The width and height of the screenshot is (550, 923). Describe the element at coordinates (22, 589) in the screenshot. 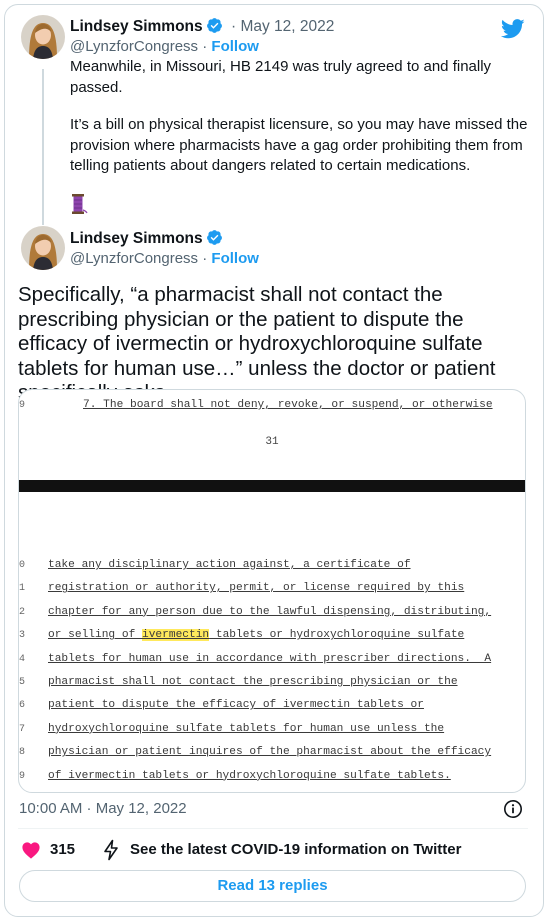

I see `line-number: 1` at that location.